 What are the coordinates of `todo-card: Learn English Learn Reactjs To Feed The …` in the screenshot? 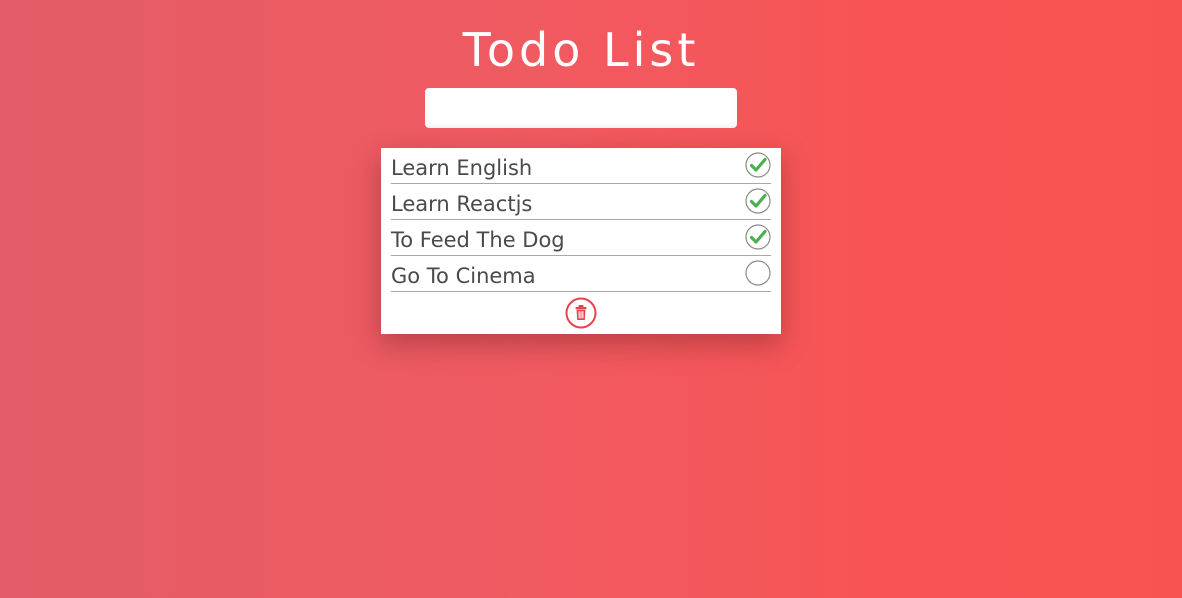 It's located at (581, 241).